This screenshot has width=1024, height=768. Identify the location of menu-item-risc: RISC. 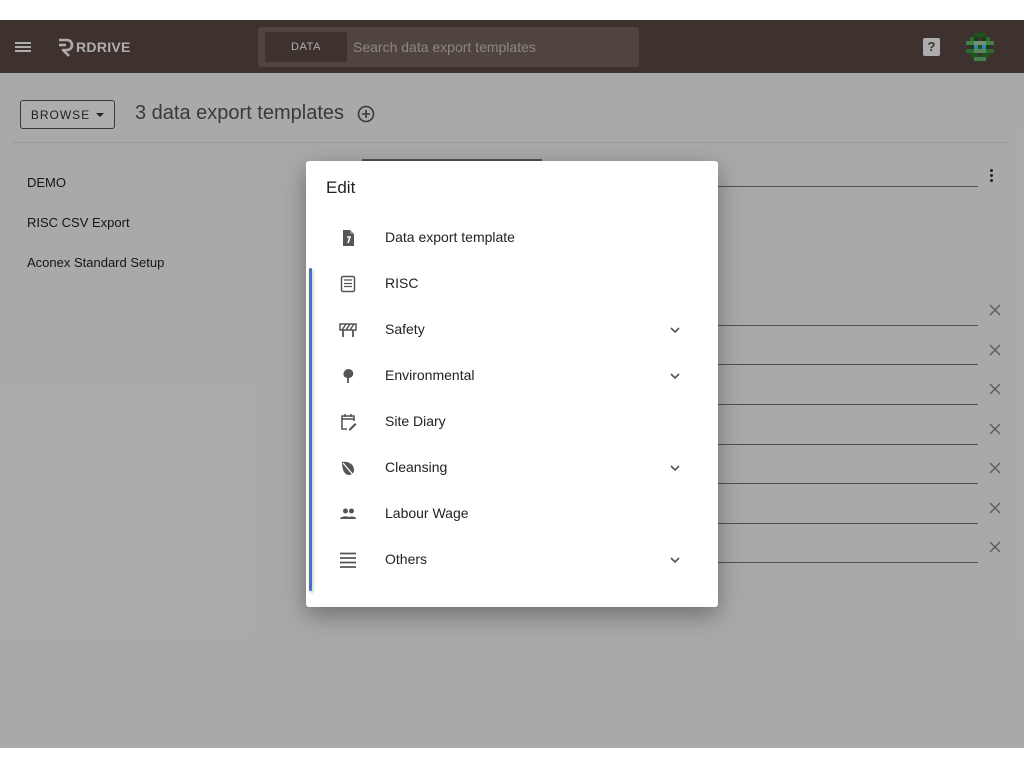
(512, 283).